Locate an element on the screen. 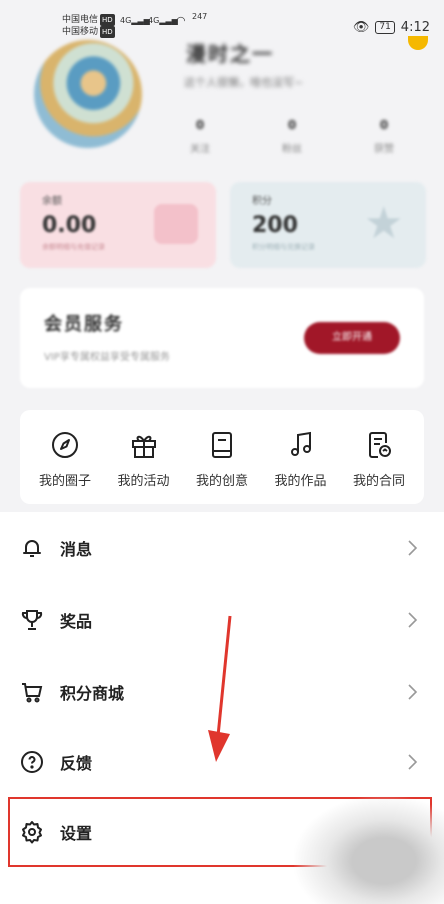 The width and height of the screenshot is (444, 904). stat-followers: 0 粉丝 is located at coordinates (292, 136).